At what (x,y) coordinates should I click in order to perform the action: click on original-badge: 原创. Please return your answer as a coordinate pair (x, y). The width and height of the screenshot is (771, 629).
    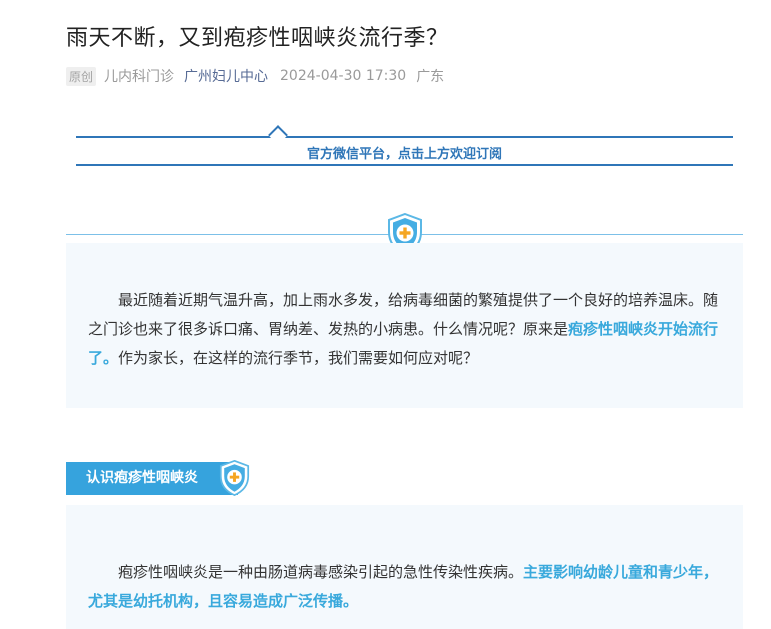
    Looking at the image, I should click on (81, 76).